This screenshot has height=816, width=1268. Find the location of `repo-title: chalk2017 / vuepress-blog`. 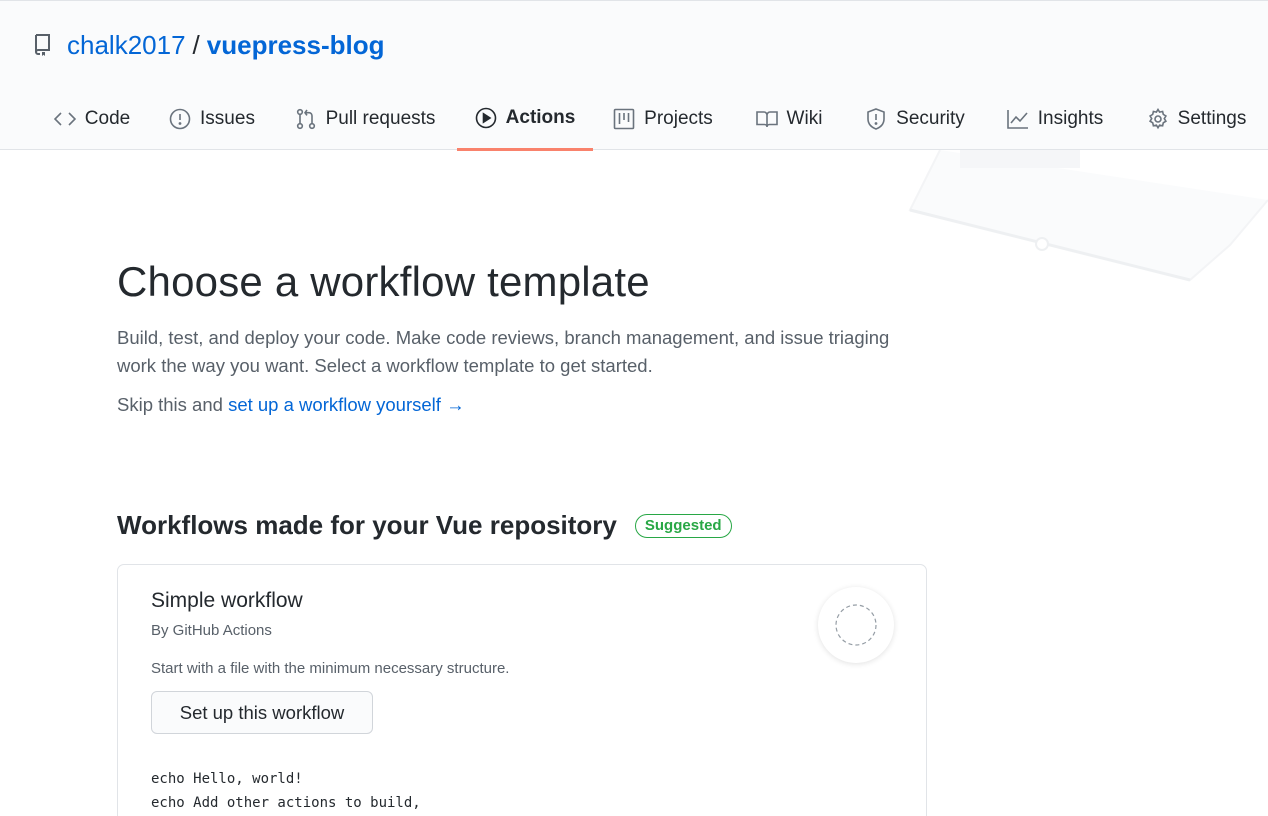

repo-title: chalk2017 / vuepress-blog is located at coordinates (209, 45).